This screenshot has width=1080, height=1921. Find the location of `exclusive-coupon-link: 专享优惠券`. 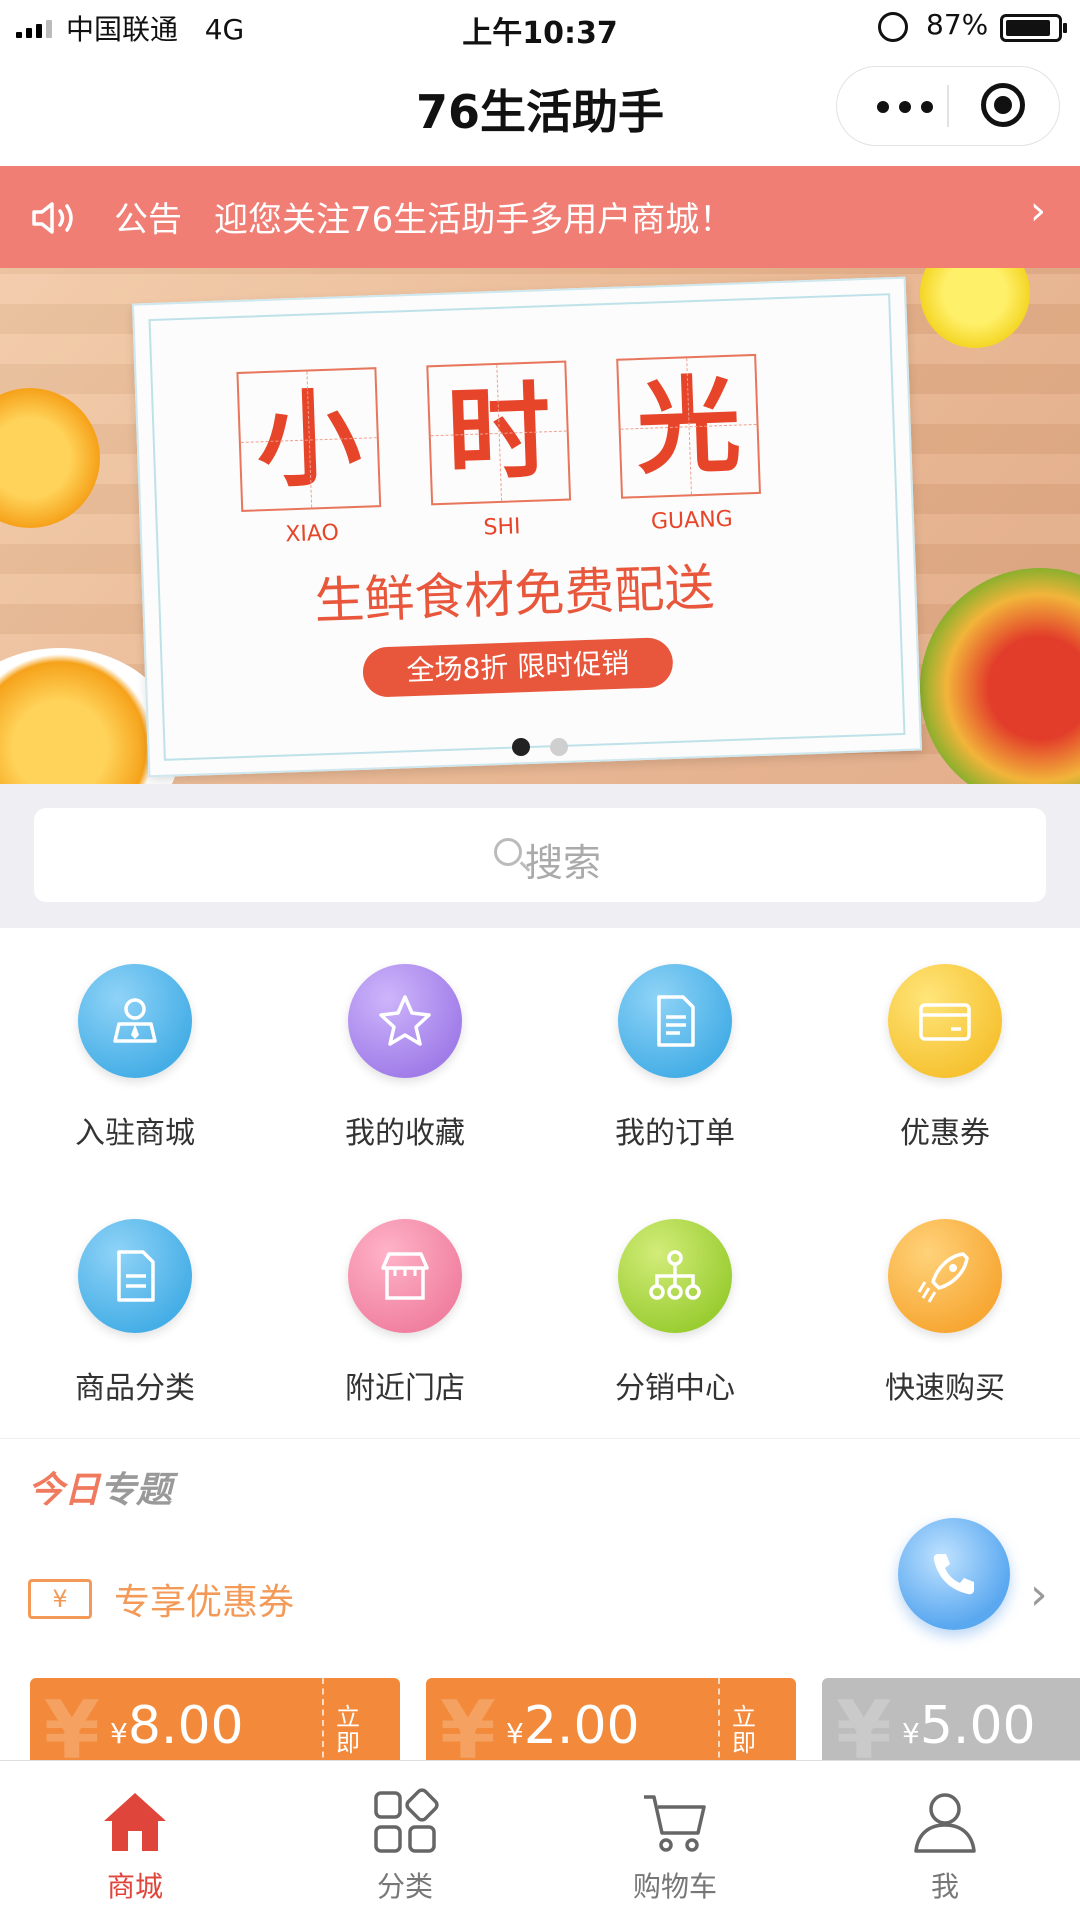

exclusive-coupon-link: 专享优惠券 is located at coordinates (204, 1599).